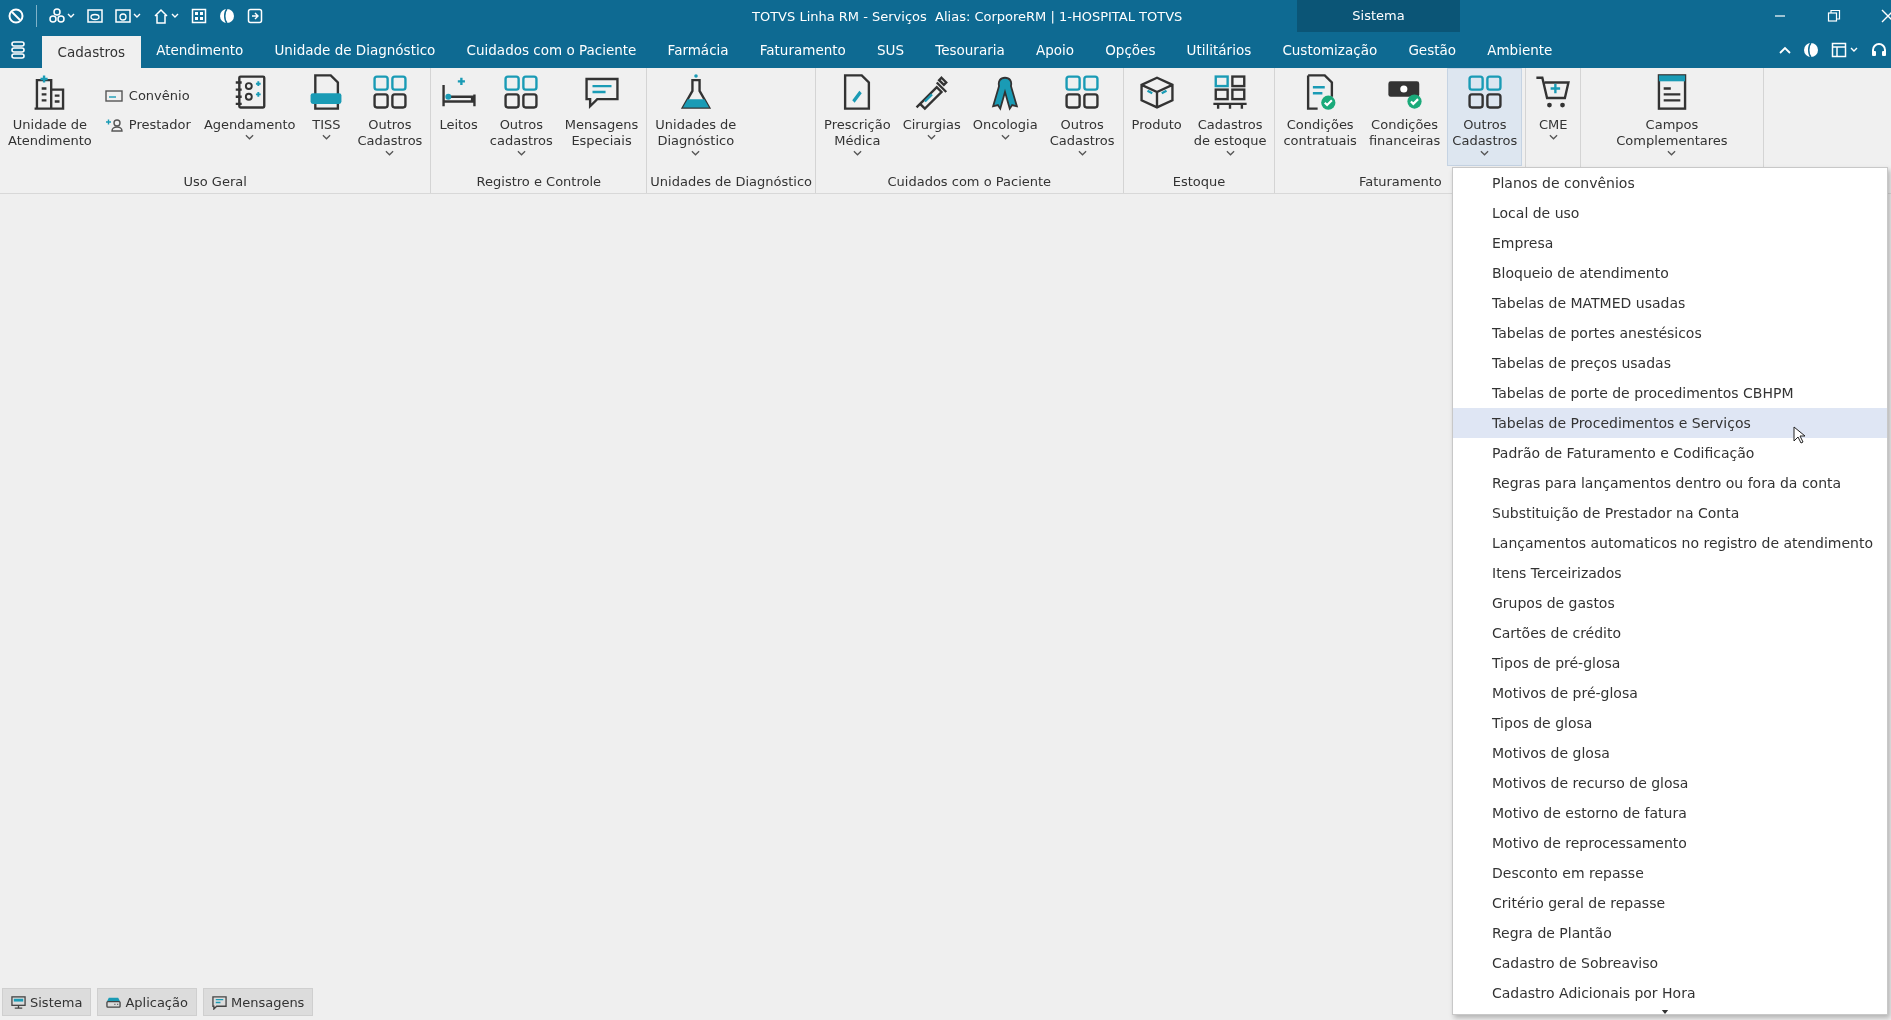 This screenshot has width=1891, height=1020. Describe the element at coordinates (1670, 423) in the screenshot. I see `menu-item: Tabelas de Procedimentos e Serviços` at that location.